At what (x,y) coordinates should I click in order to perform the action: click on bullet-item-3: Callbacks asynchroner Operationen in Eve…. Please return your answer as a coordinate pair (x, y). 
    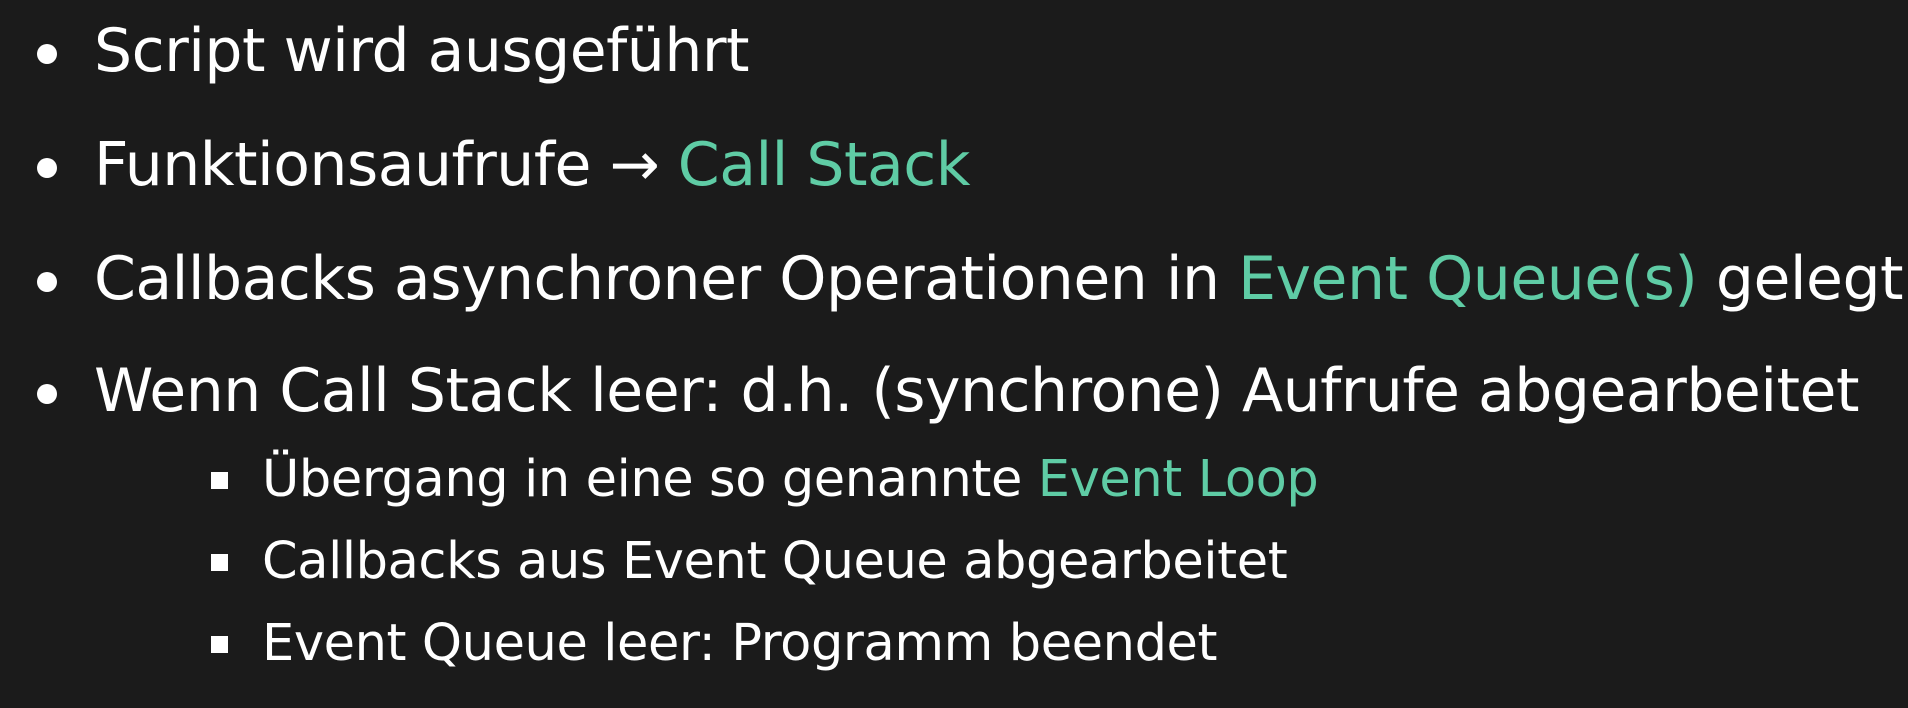
    Looking at the image, I should click on (970, 279).